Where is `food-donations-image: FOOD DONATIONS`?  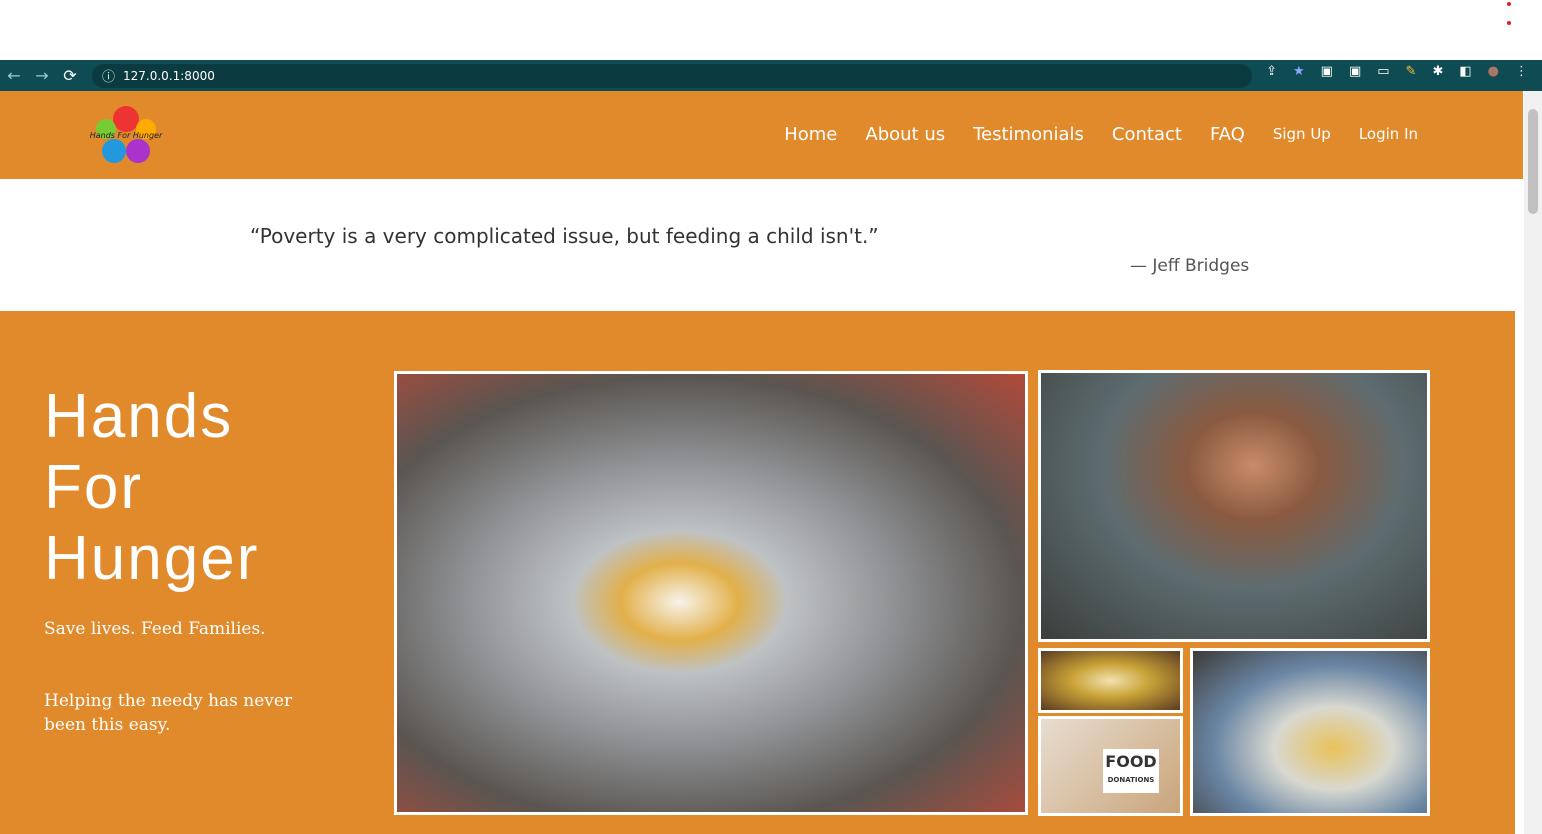 food-donations-image: FOOD DONATIONS is located at coordinates (1110, 766).